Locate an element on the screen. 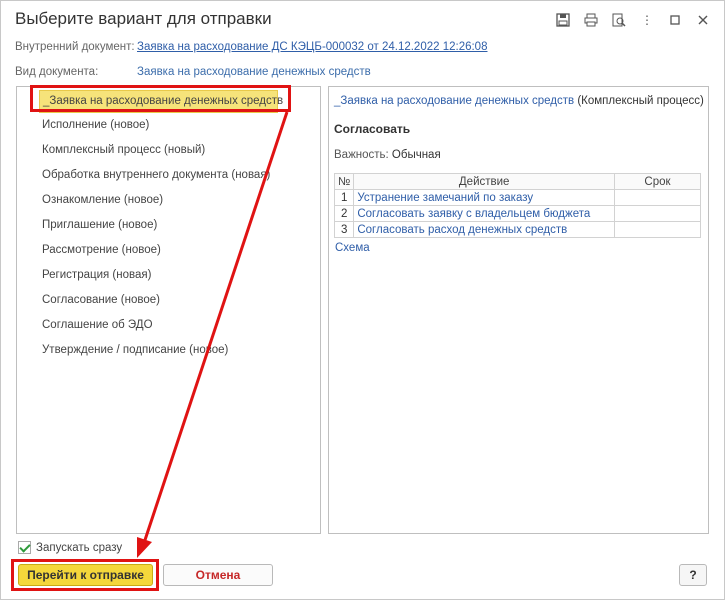  col-due-header: Срок is located at coordinates (657, 181).